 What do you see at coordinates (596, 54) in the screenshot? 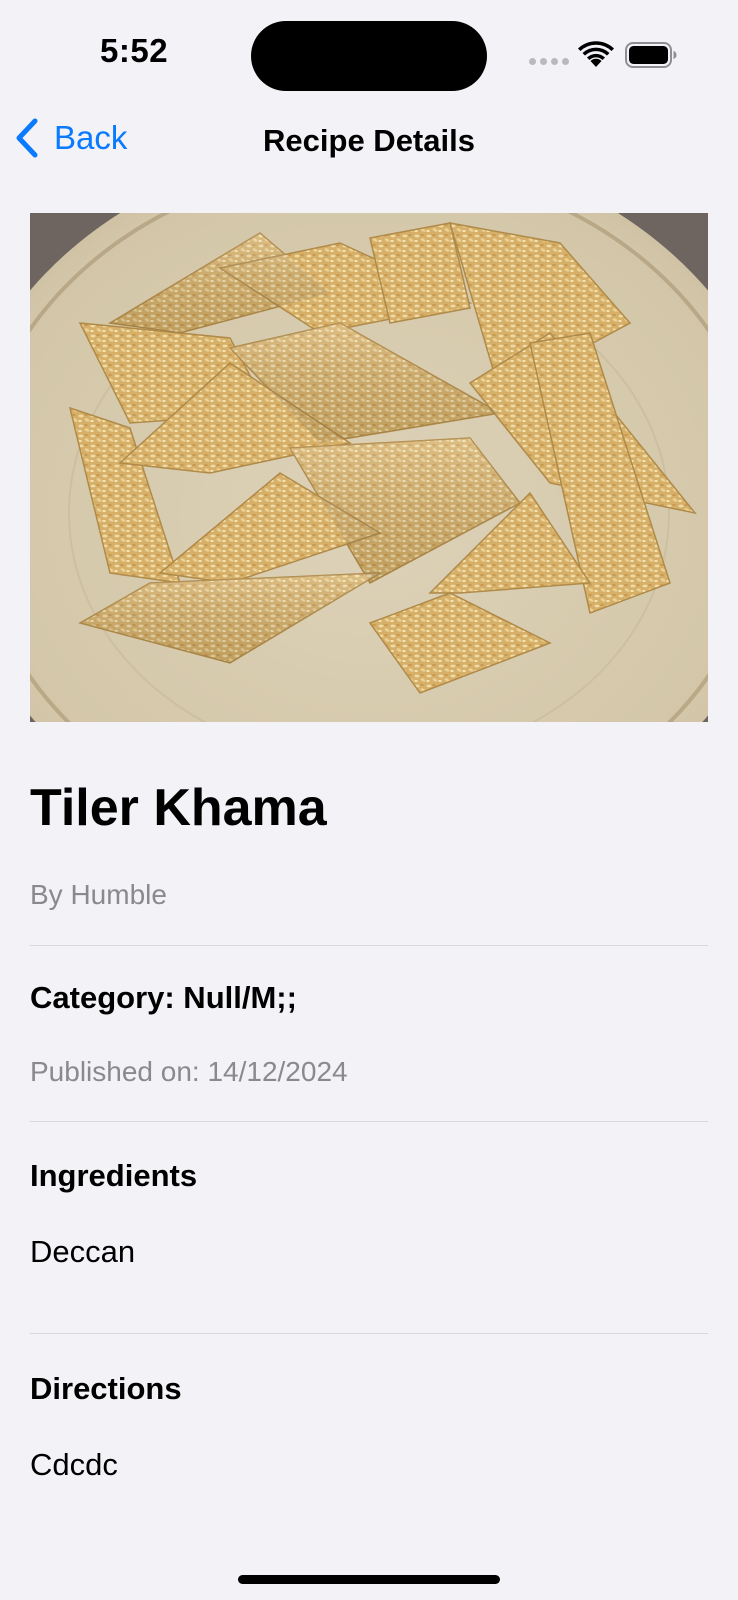
I see `wifi-icon` at bounding box center [596, 54].